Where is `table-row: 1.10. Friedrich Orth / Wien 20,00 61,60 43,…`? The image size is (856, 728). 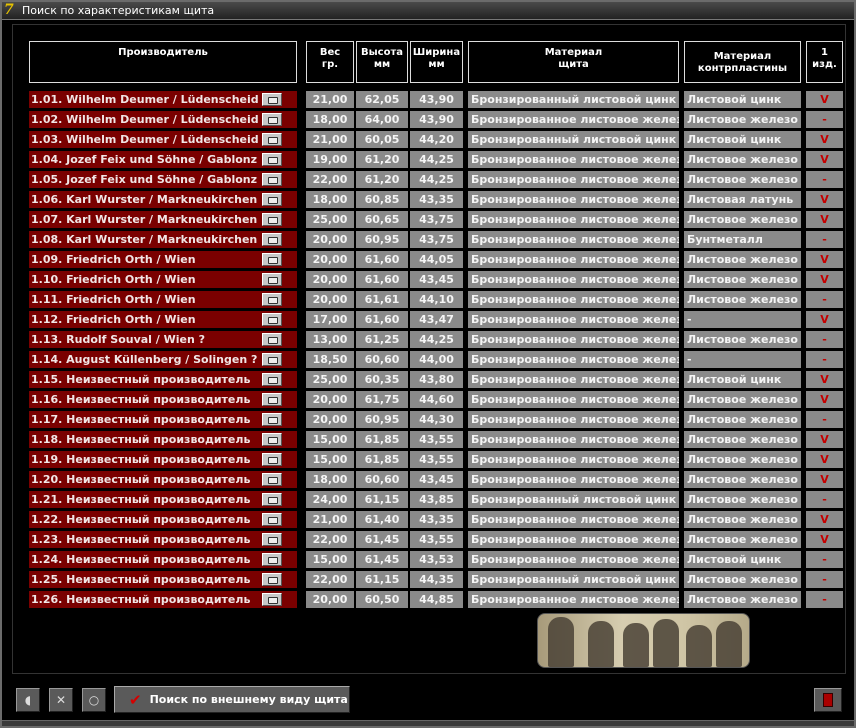 table-row: 1.10. Friedrich Orth / Wien 20,00 61,60 43,… is located at coordinates (430, 279).